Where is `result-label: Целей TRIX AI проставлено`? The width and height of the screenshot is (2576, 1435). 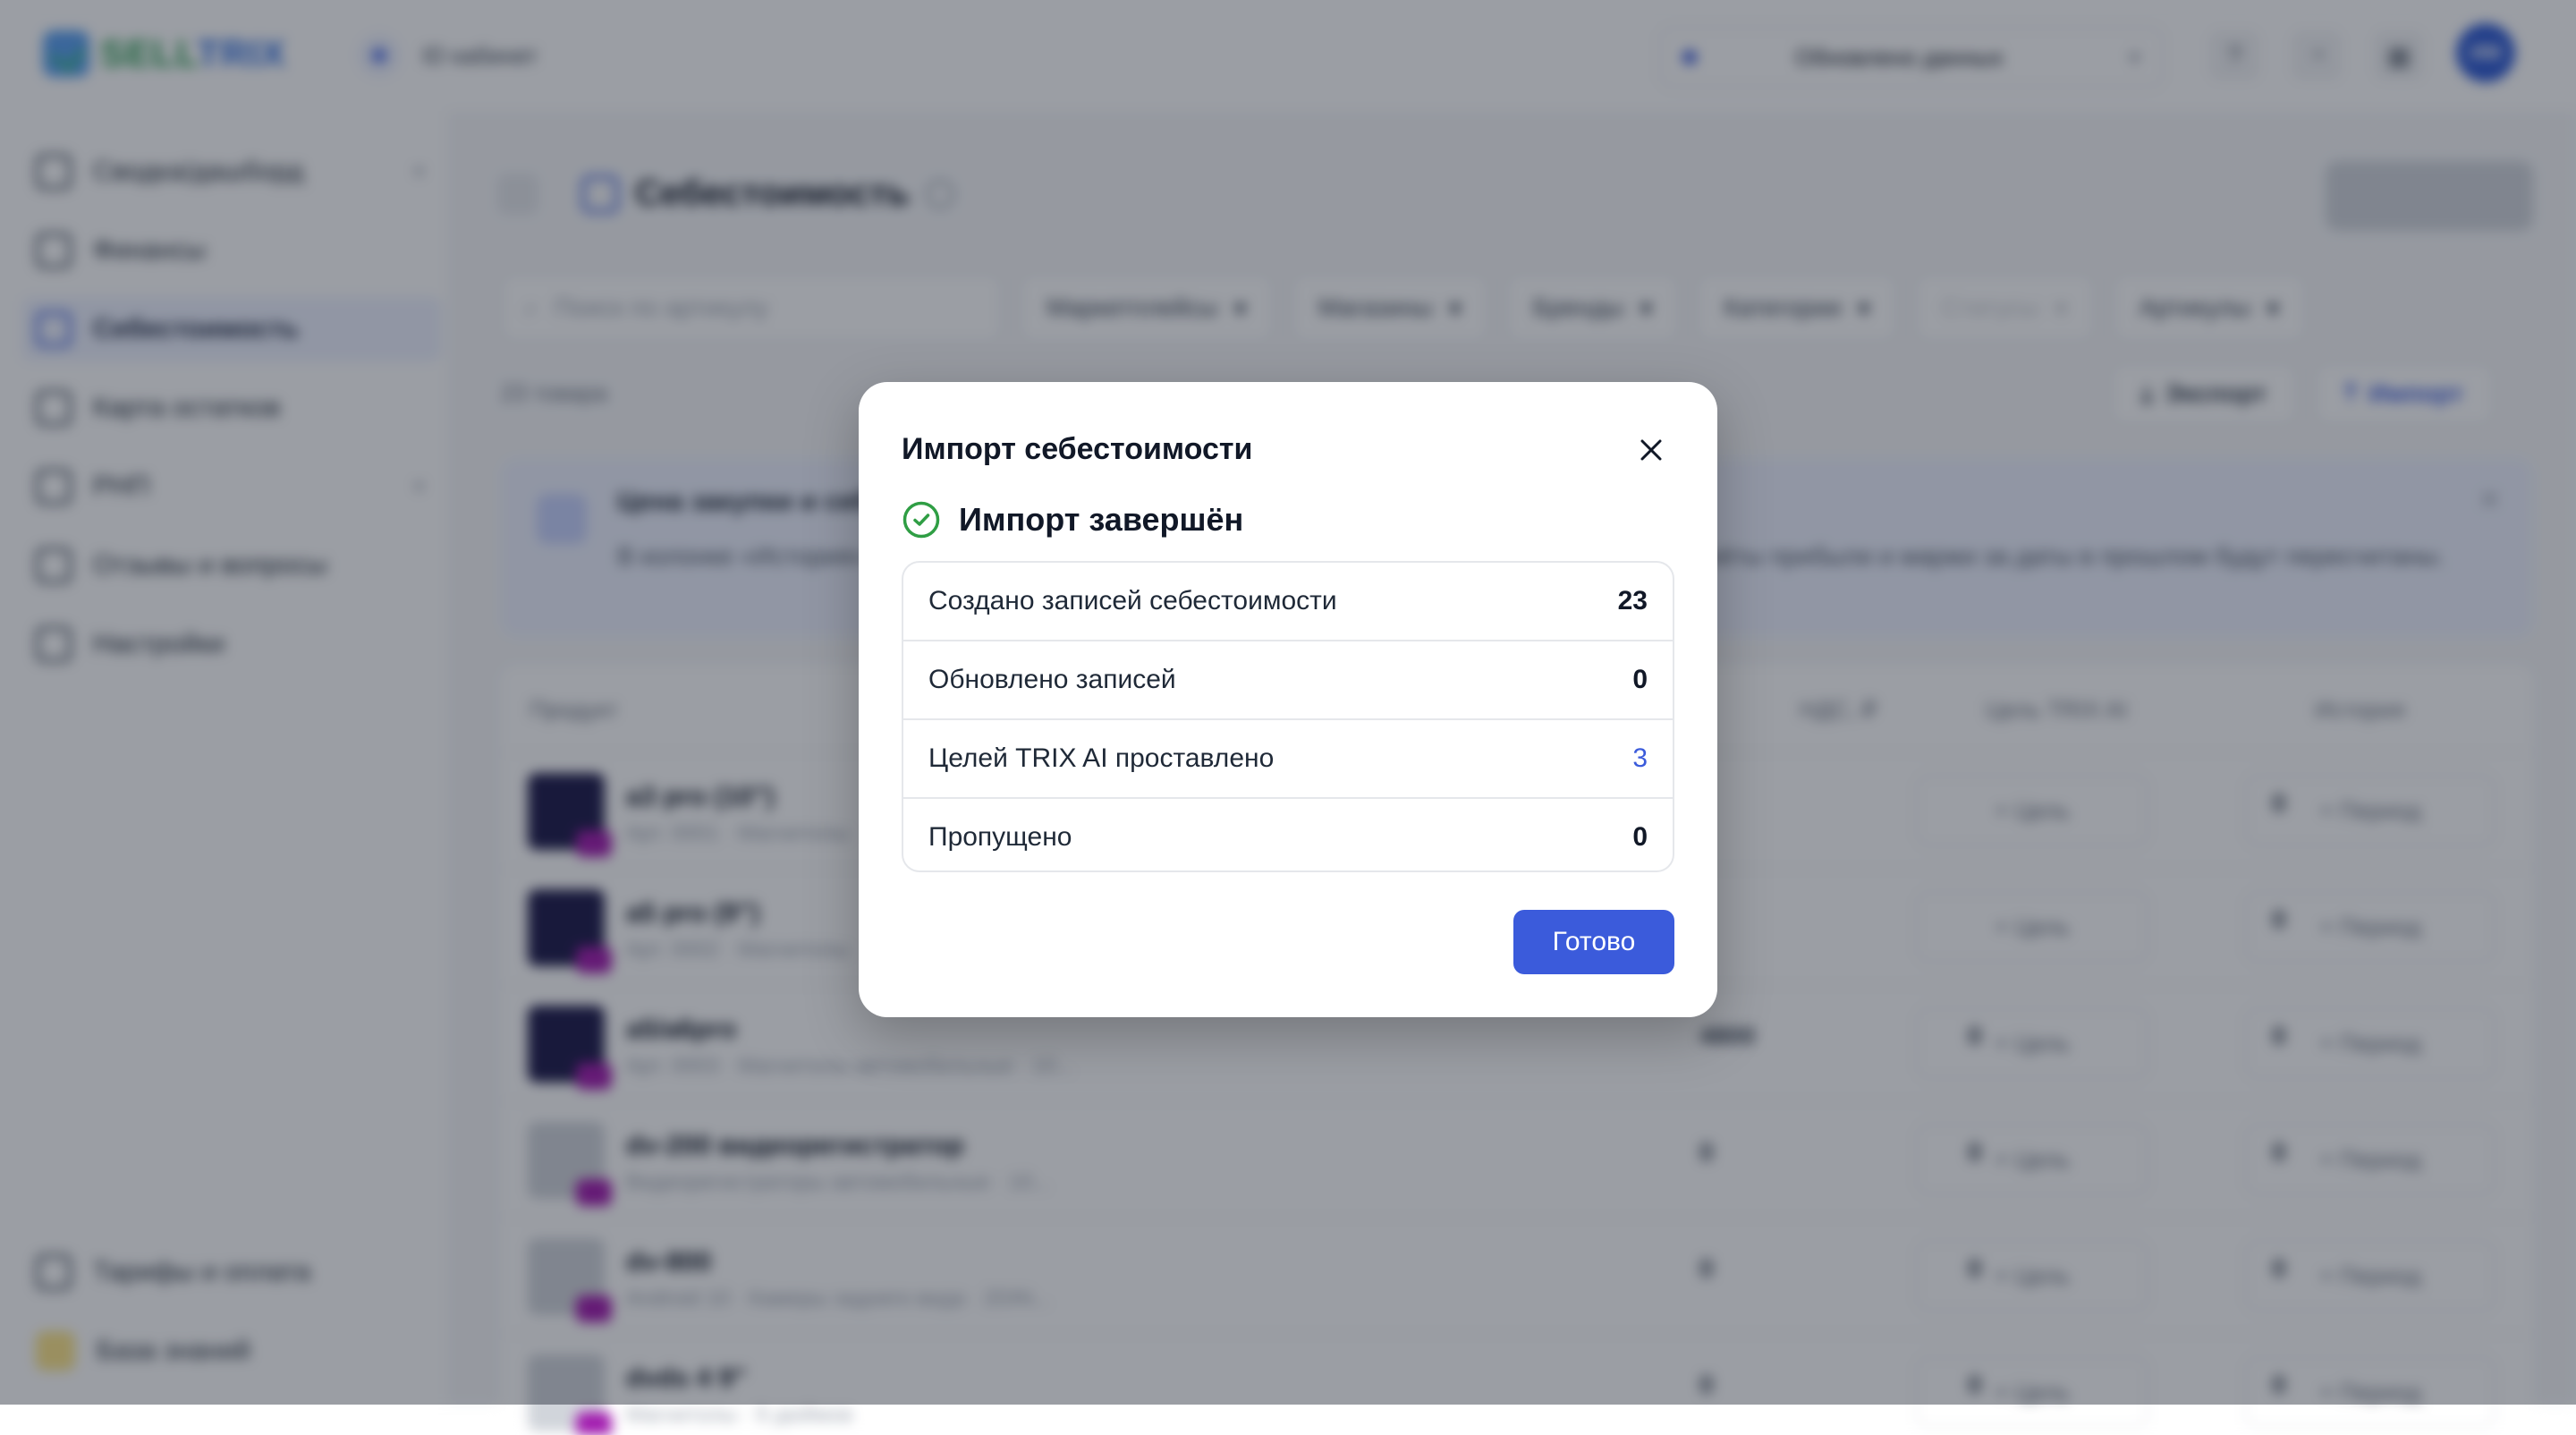
result-label: Целей TRIX AI проставлено is located at coordinates (1101, 758).